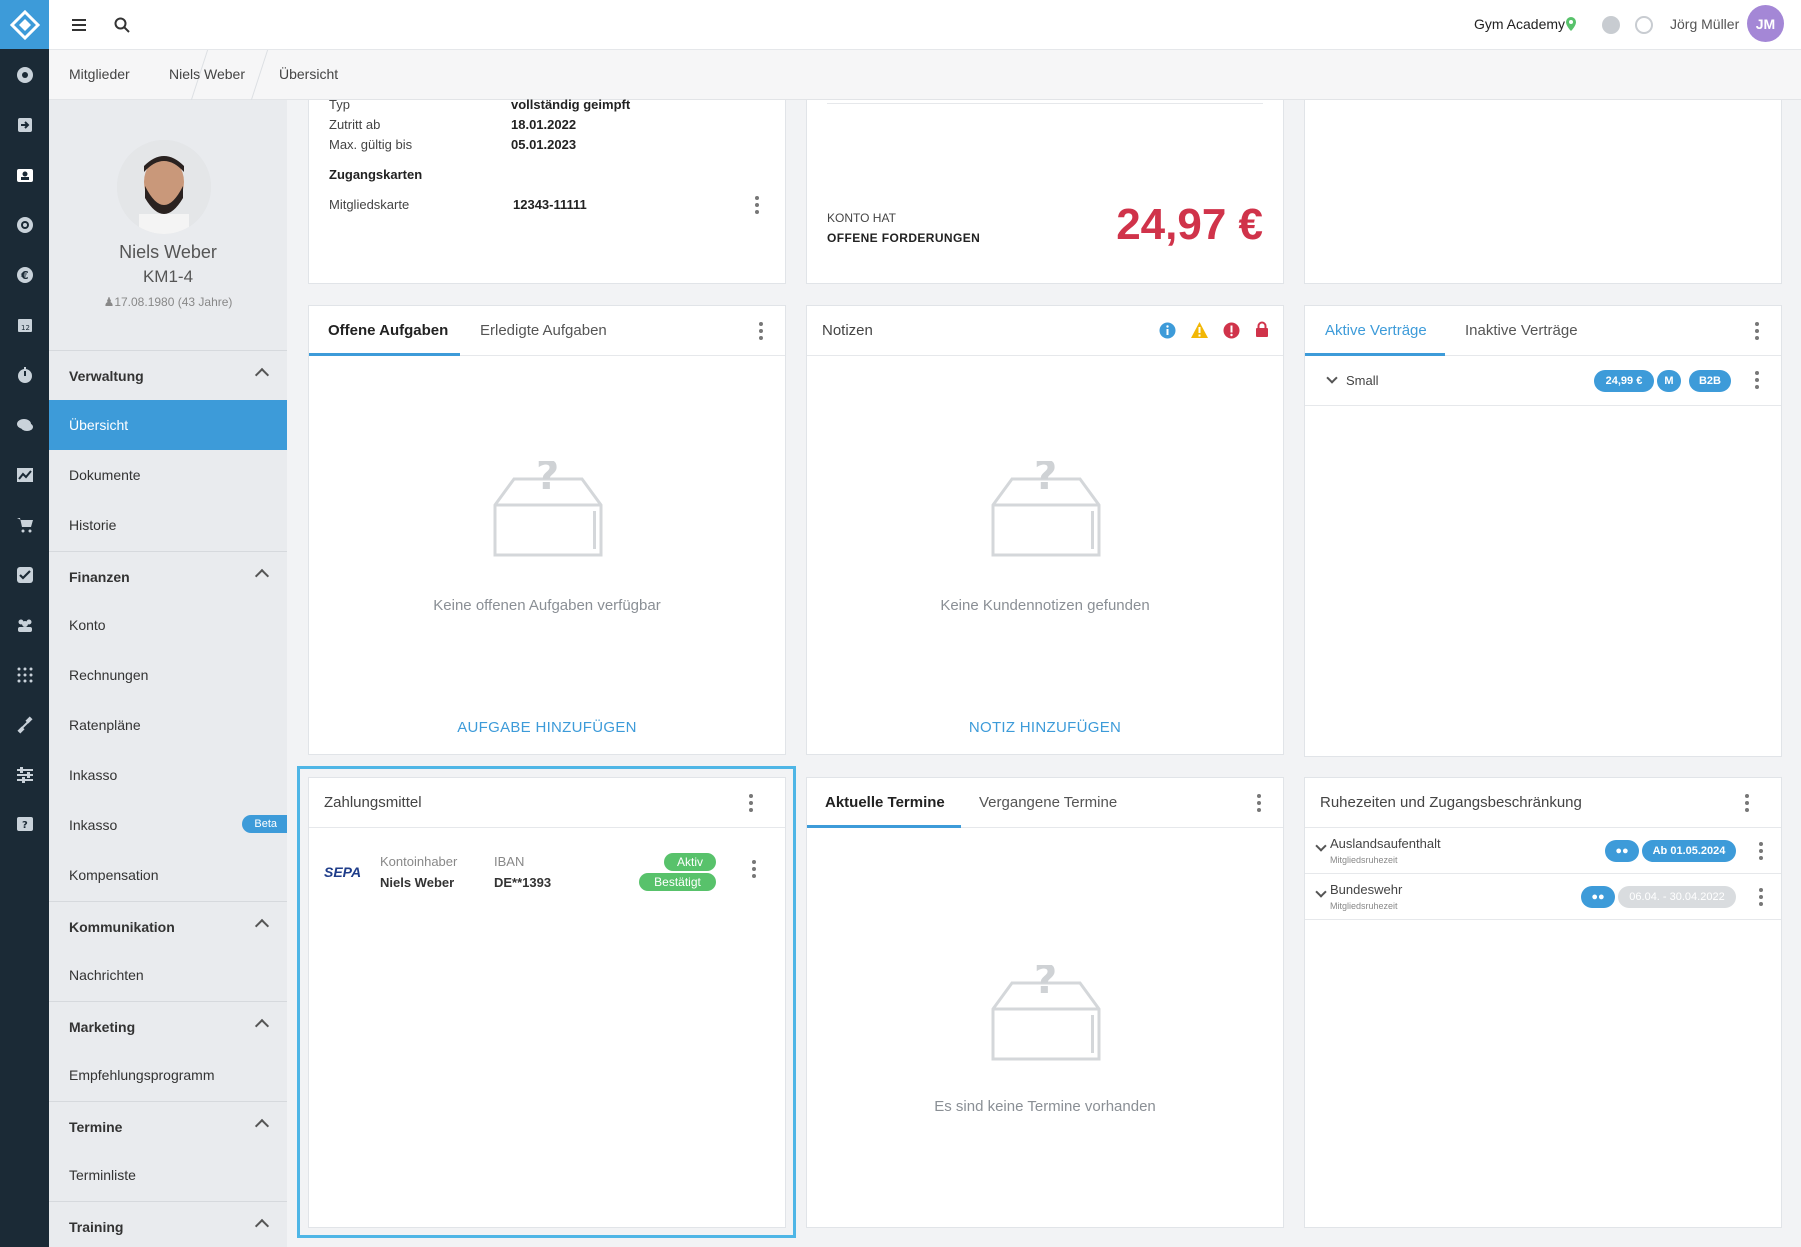 Image resolution: width=1801 pixels, height=1247 pixels. I want to click on nav-group-termine: Termine, so click(168, 1126).